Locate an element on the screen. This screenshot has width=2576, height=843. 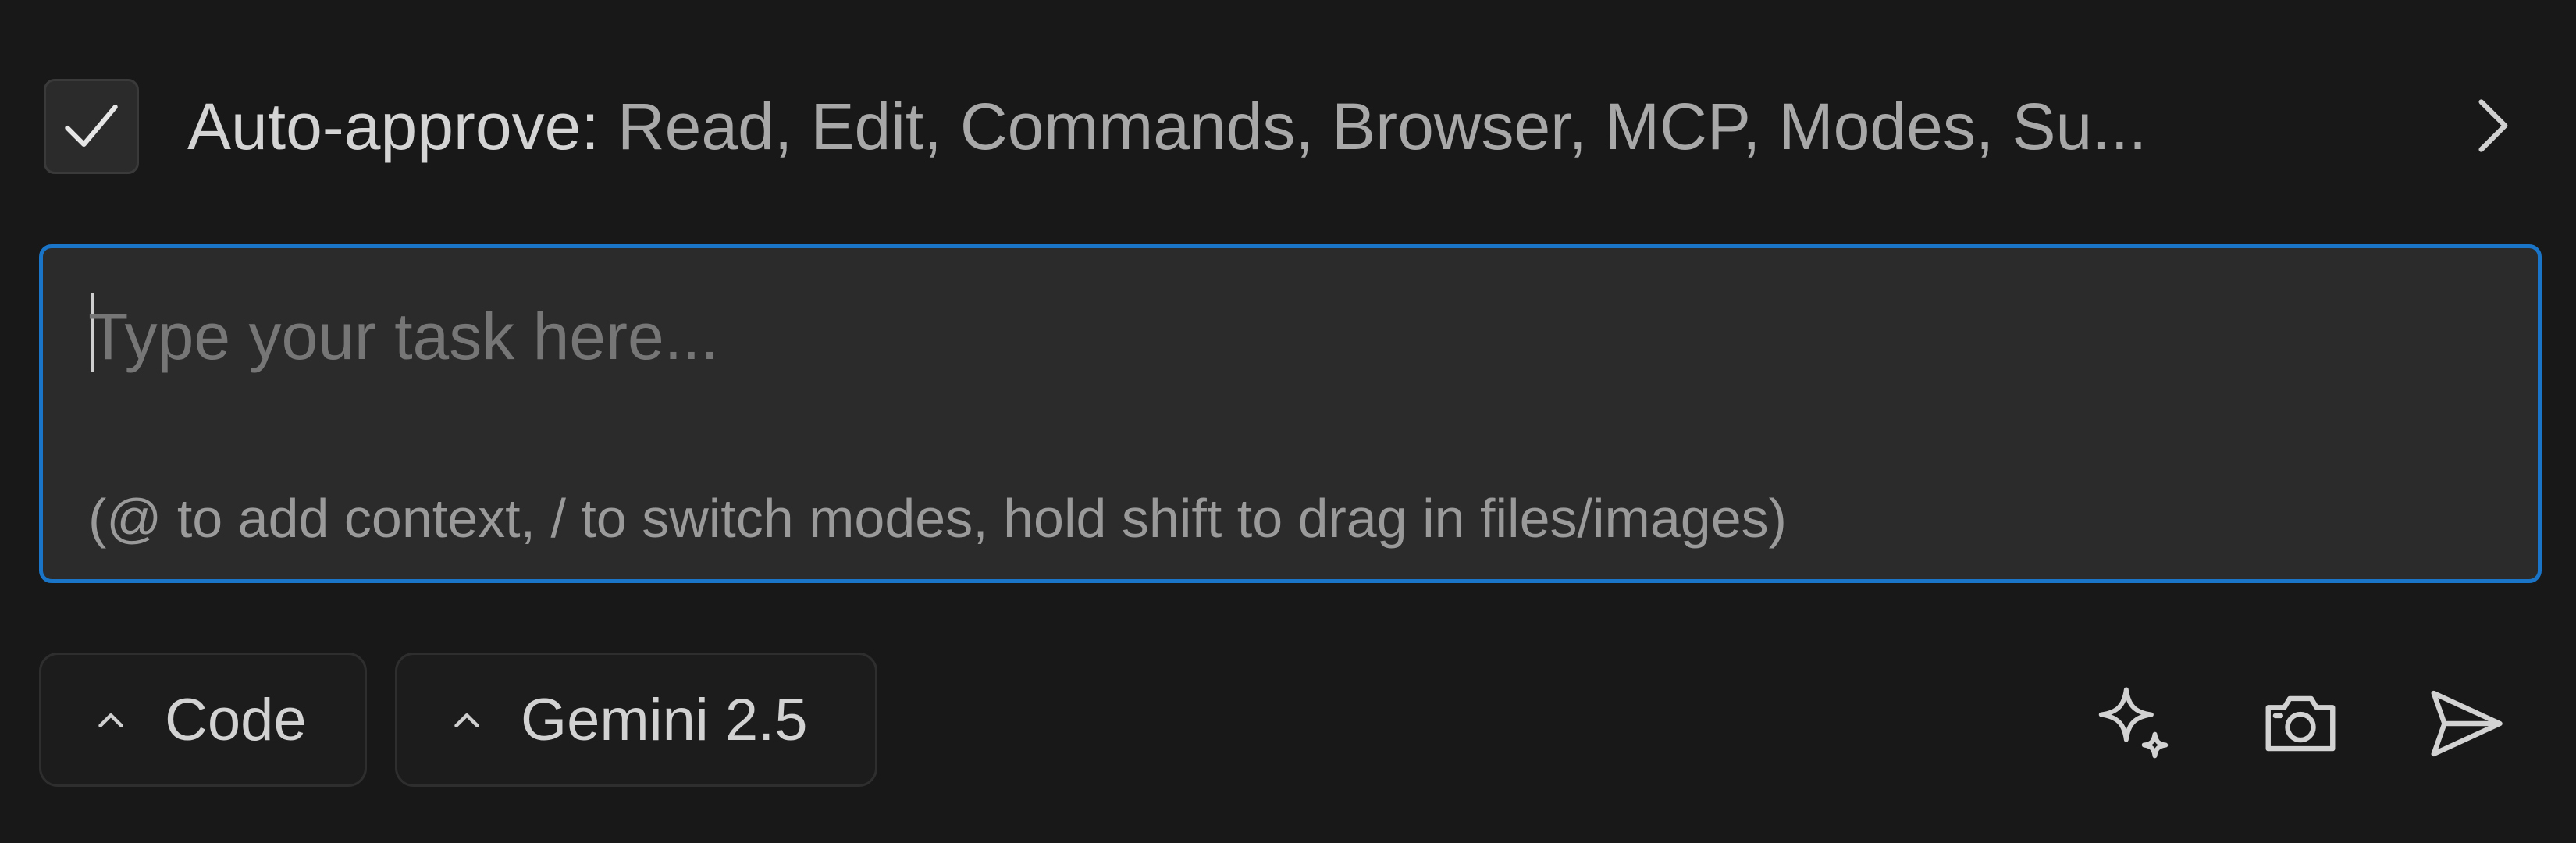
model-selector: Gemini 2.5 is located at coordinates (636, 720).